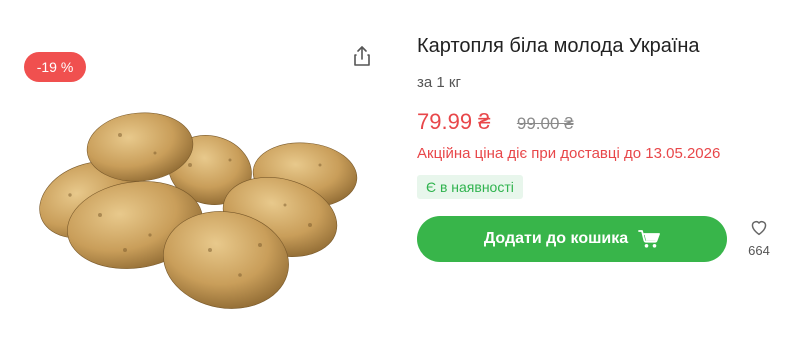  What do you see at coordinates (556, 238) in the screenshot?
I see `add-to-cart-label: Додати до кошика` at bounding box center [556, 238].